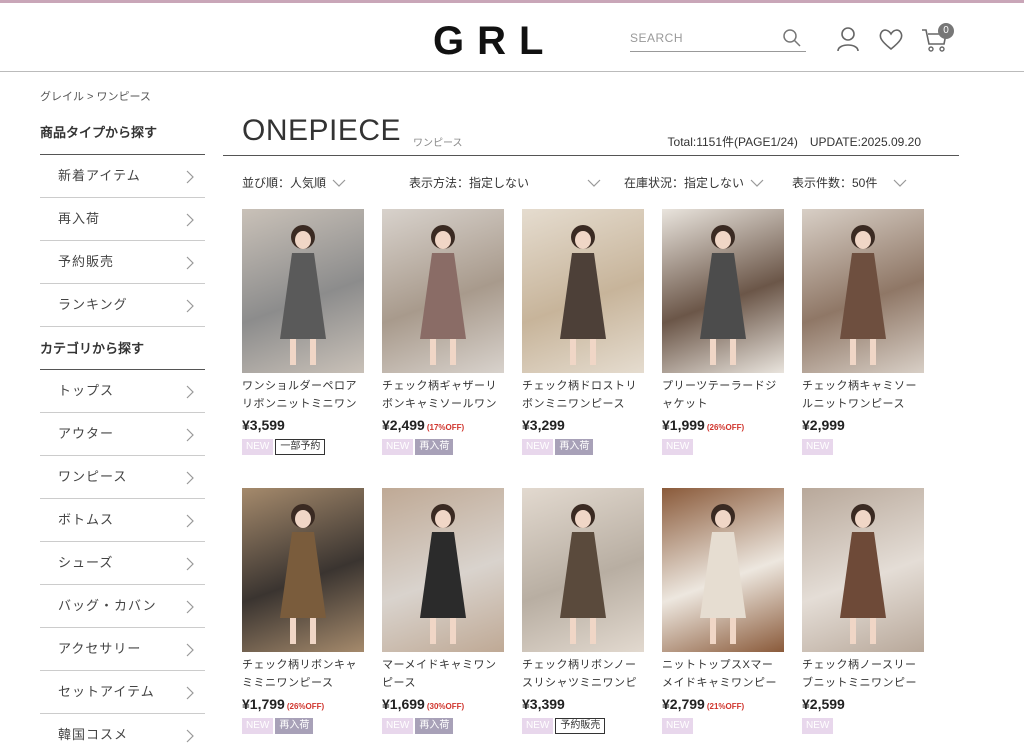  I want to click on product-discount: (30%OFF), so click(445, 706).